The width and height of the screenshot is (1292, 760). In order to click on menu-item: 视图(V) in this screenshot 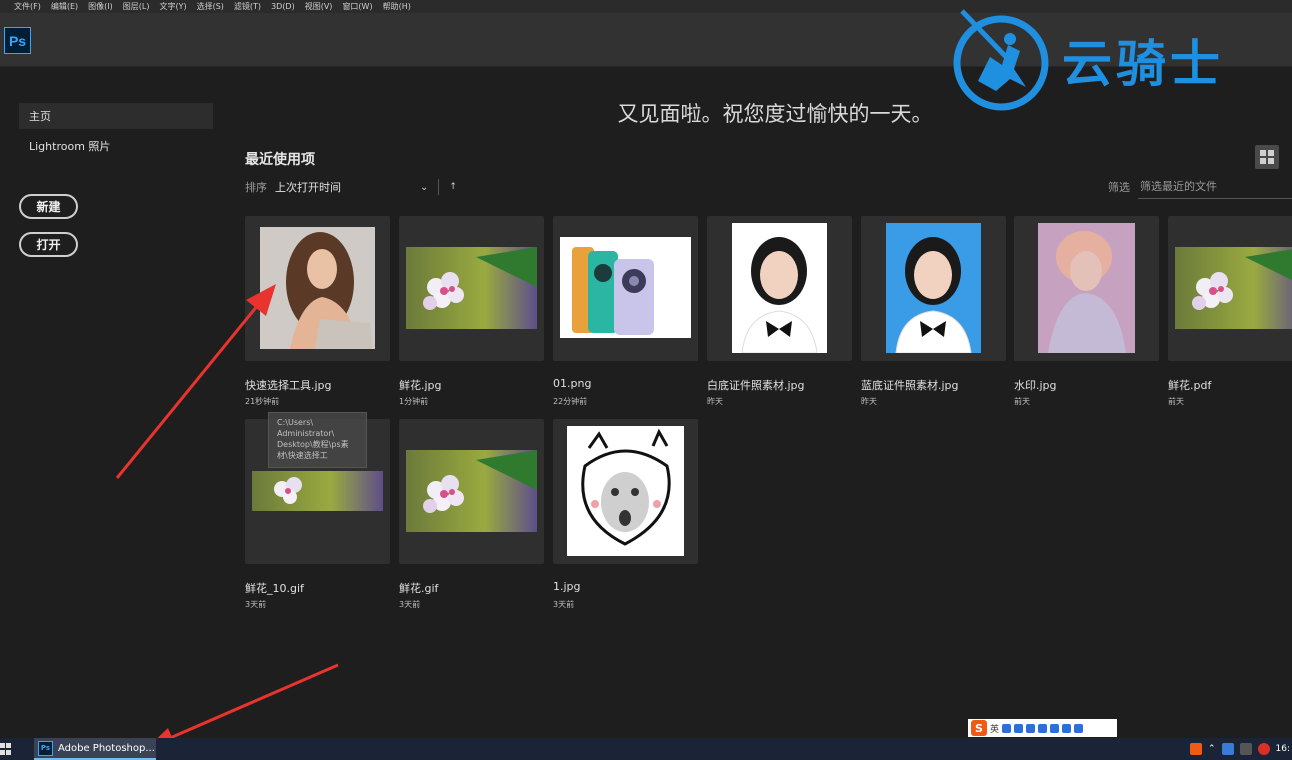, I will do `click(319, 6)`.